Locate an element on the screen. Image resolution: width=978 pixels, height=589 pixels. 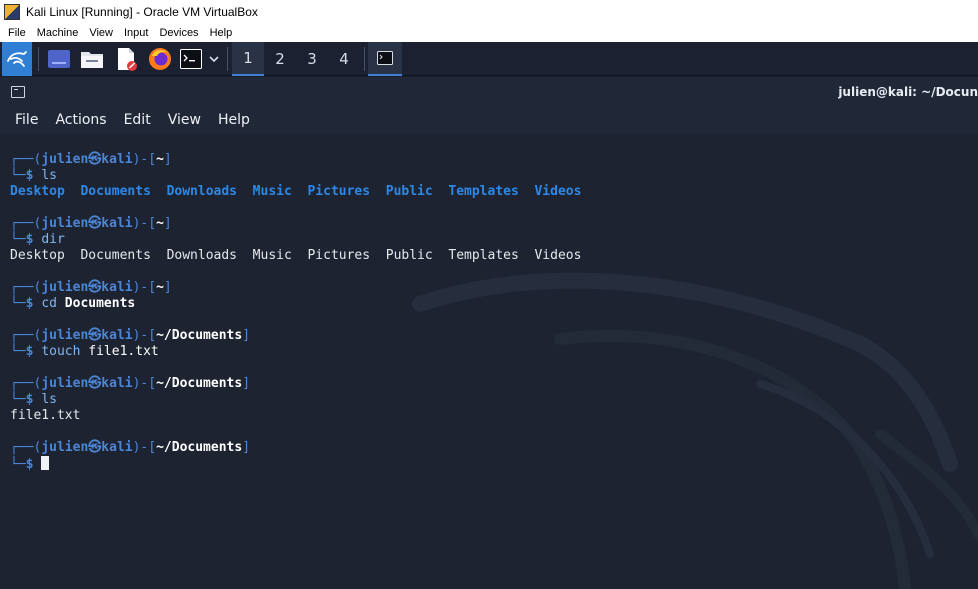
virtualbox-app-icon is located at coordinates (12, 12).